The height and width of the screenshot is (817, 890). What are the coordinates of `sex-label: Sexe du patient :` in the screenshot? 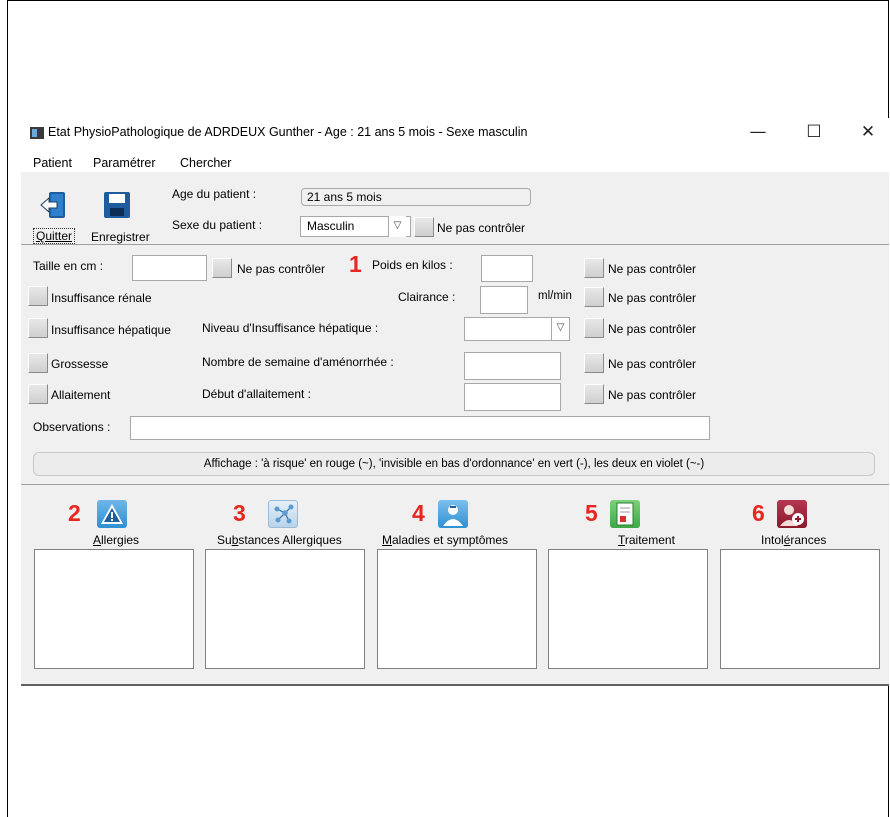 It's located at (217, 225).